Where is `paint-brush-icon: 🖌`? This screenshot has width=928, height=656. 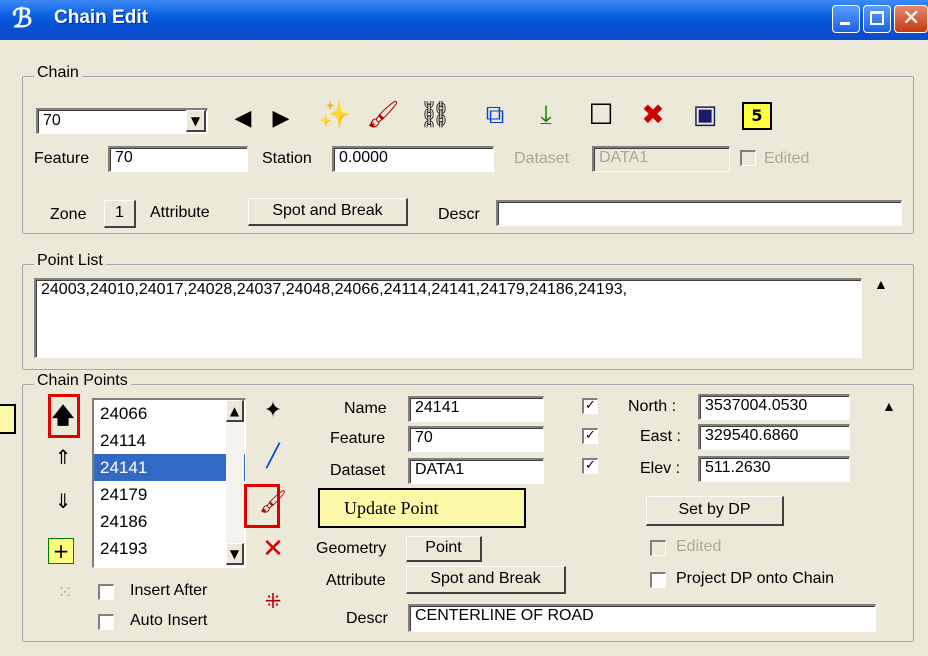 paint-brush-icon: 🖌 is located at coordinates (383, 115).